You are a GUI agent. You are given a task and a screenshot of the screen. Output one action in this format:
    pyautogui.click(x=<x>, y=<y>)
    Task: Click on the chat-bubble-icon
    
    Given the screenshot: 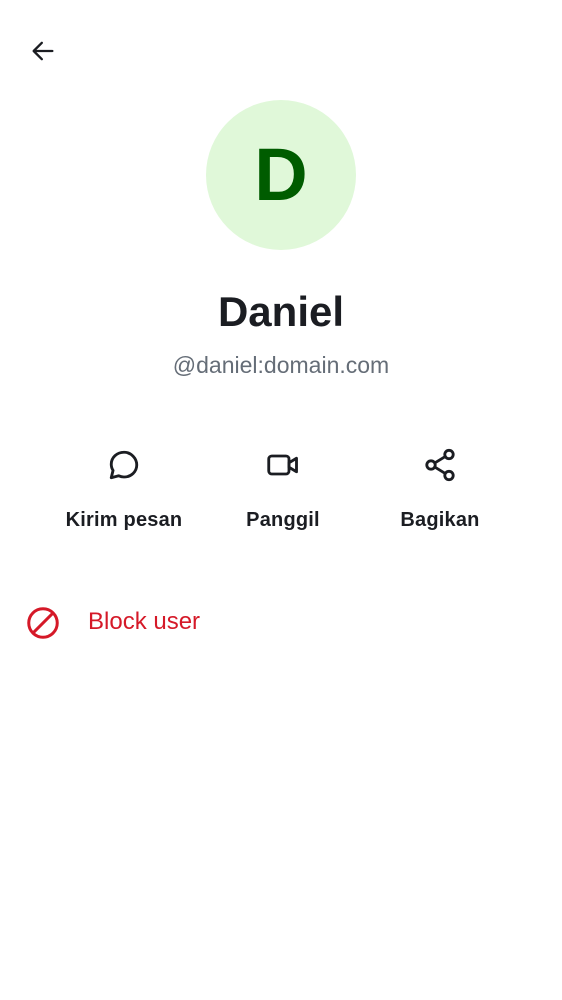 What is the action you would take?
    pyautogui.click(x=124, y=465)
    